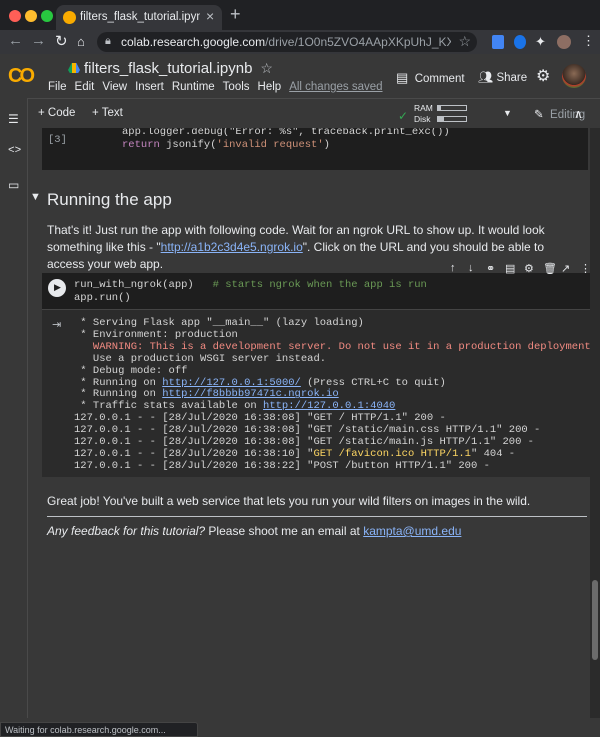 Image resolution: width=600 pixels, height=737 pixels. Describe the element at coordinates (529, 268) in the screenshot. I see `cell-settings-icon: ⚙` at that location.